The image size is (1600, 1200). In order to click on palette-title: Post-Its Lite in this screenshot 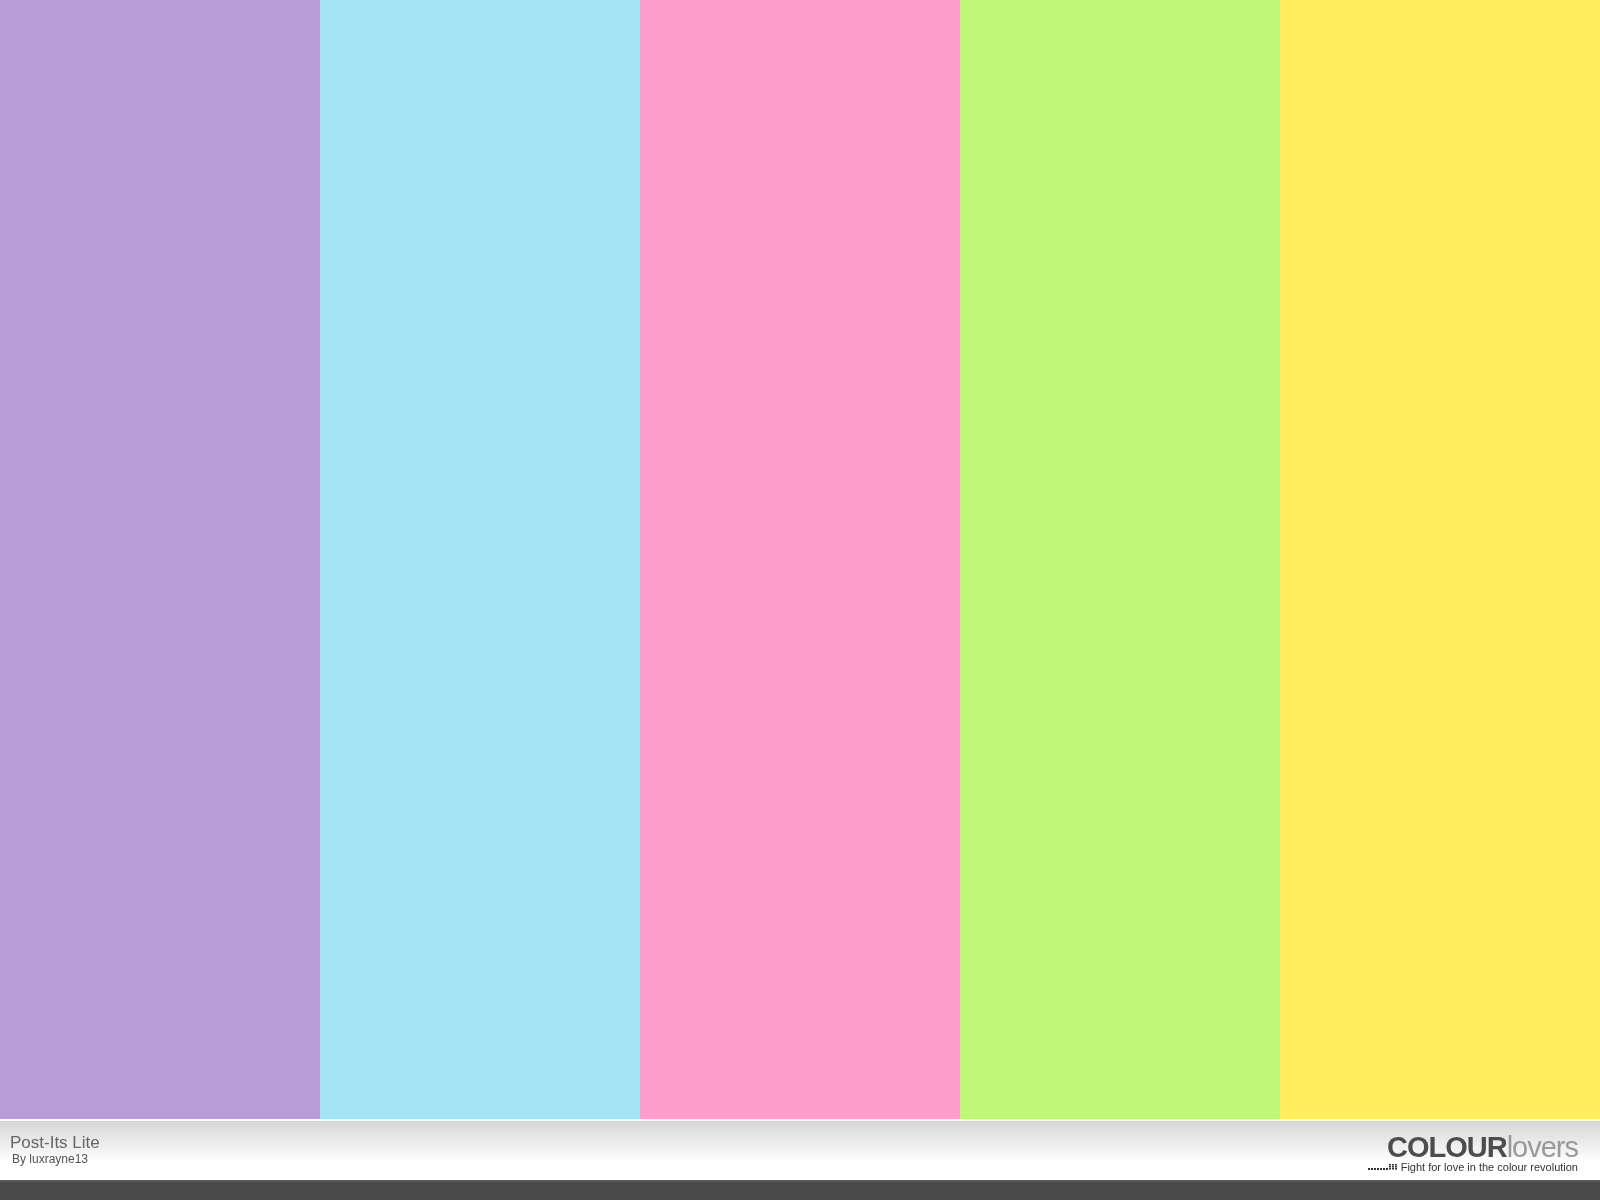, I will do `click(55, 1142)`.